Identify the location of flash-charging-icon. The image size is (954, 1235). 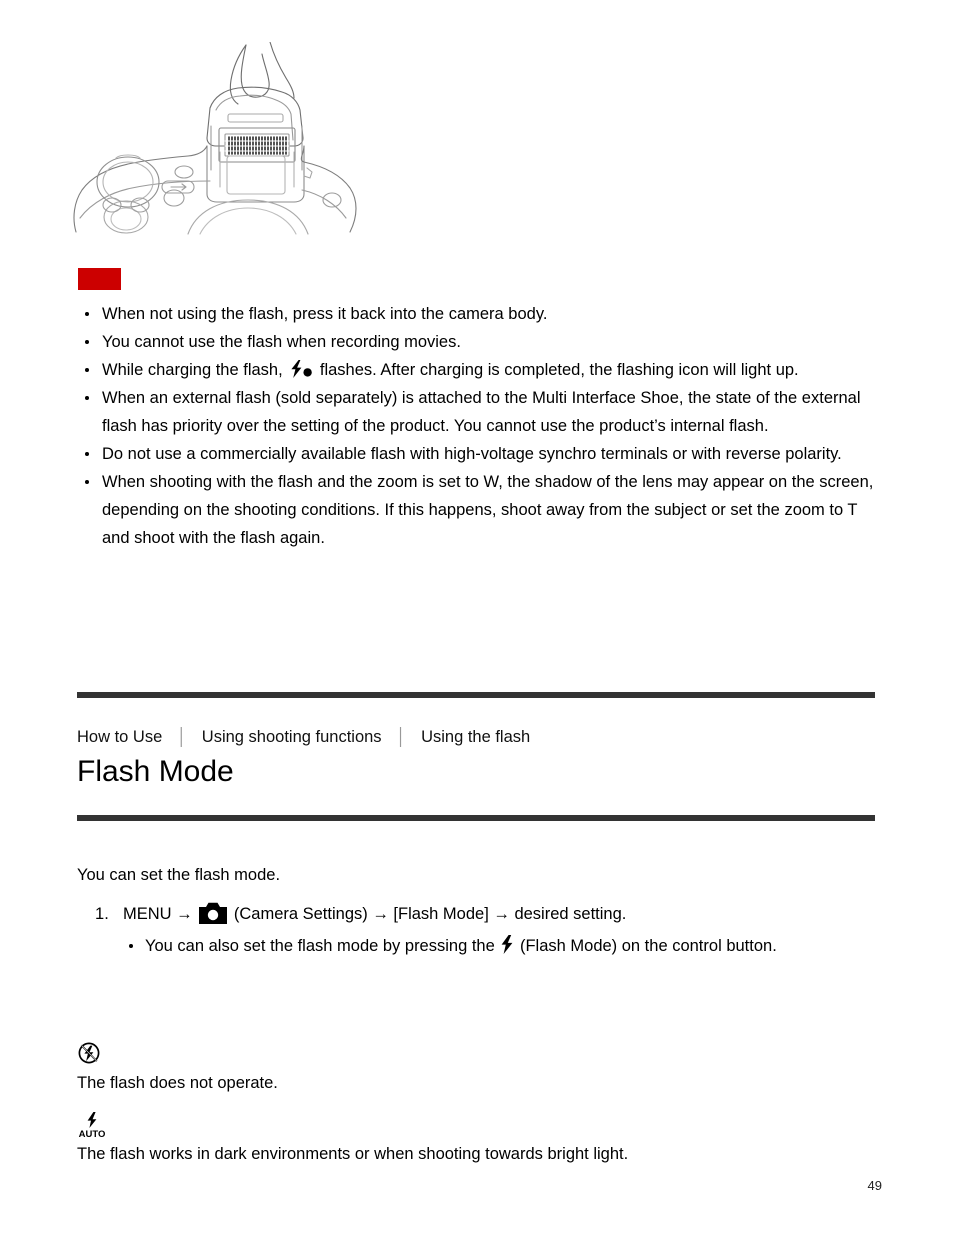
(301, 368).